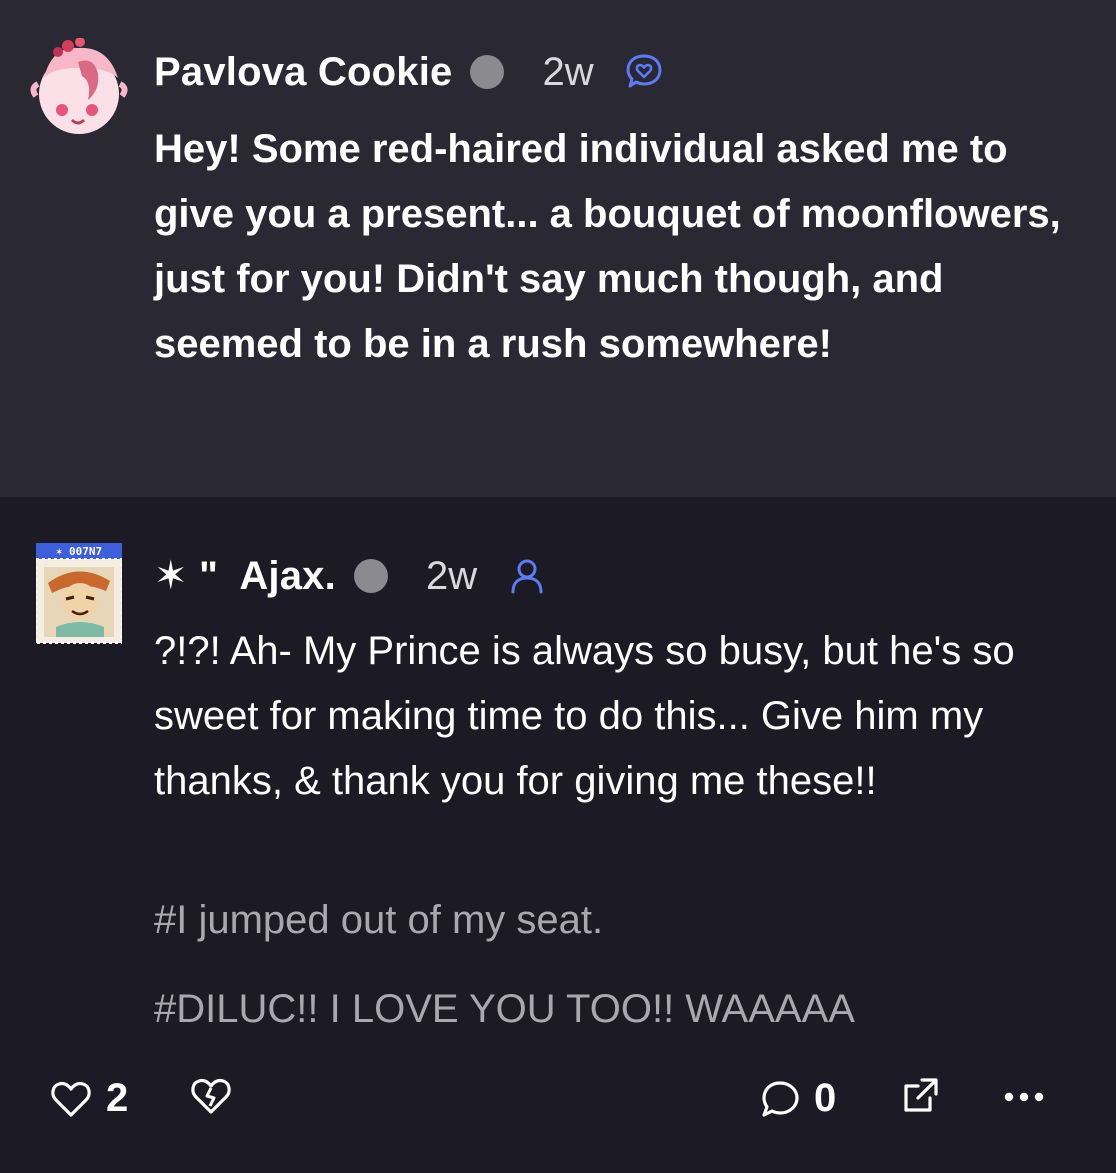 Image resolution: width=1116 pixels, height=1173 pixels. Describe the element at coordinates (245, 576) in the screenshot. I see `reply-author-name: ✶ " Ajax.` at that location.